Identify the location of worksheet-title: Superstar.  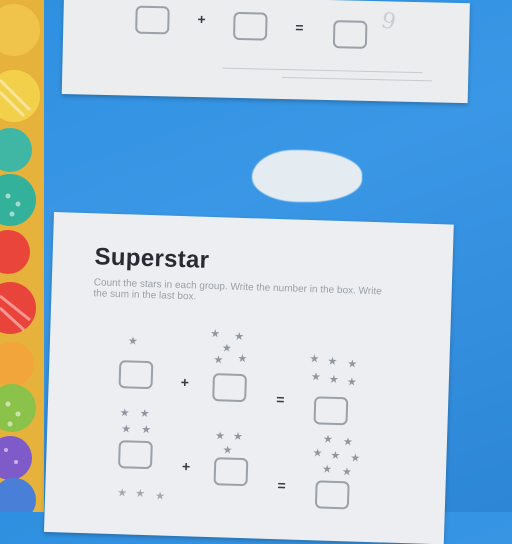
(152, 258).